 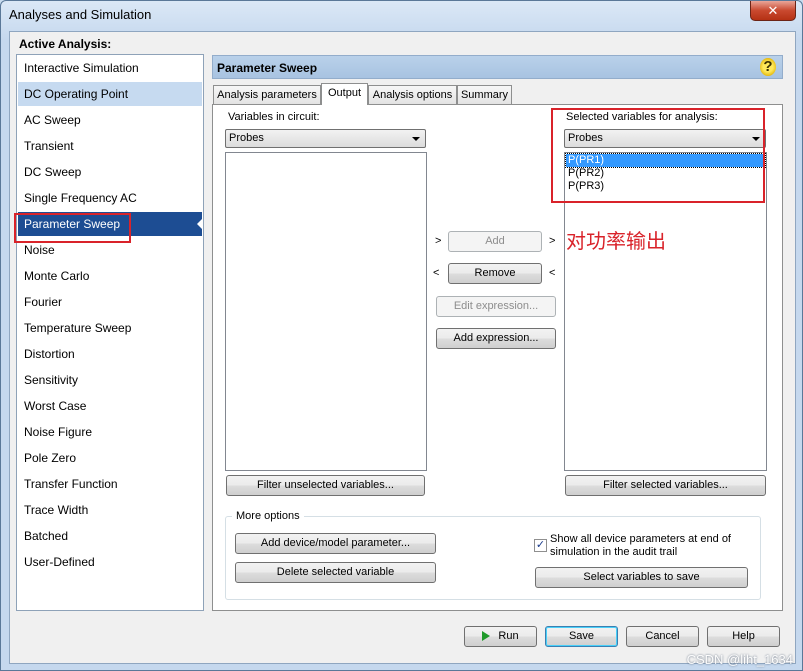 What do you see at coordinates (110, 328) in the screenshot?
I see `analysis-item-temperature-sweep: Temperature Sweep` at bounding box center [110, 328].